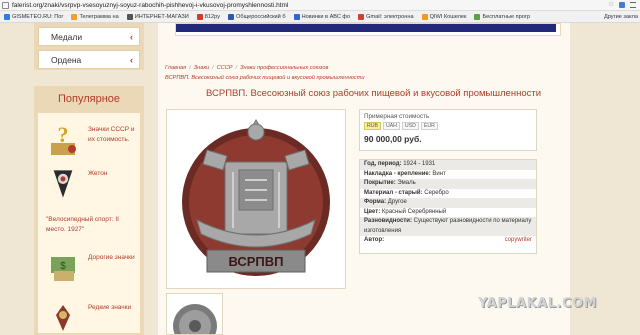  I want to click on breadcrumb-link: СССР, so click(225, 68).